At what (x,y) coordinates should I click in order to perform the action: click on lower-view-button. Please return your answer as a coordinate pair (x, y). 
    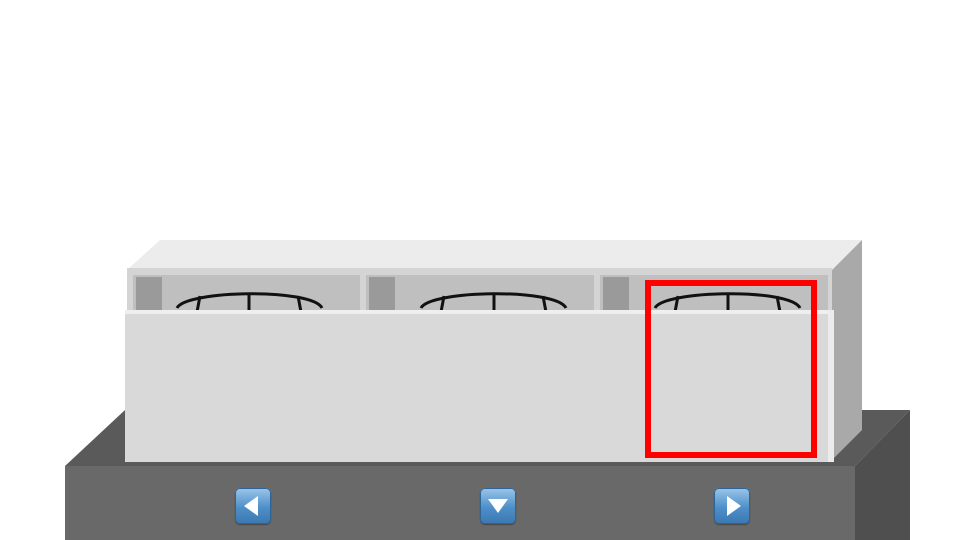
    Looking at the image, I should click on (498, 506).